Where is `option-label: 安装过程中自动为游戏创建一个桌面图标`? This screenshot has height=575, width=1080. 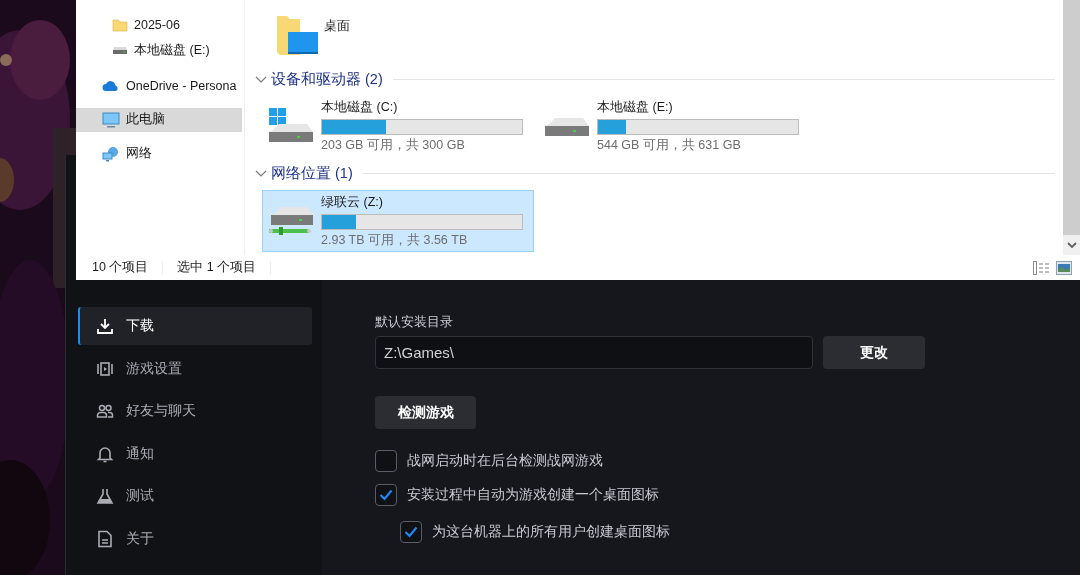 option-label: 安装过程中自动为游戏创建一个桌面图标 is located at coordinates (533, 495).